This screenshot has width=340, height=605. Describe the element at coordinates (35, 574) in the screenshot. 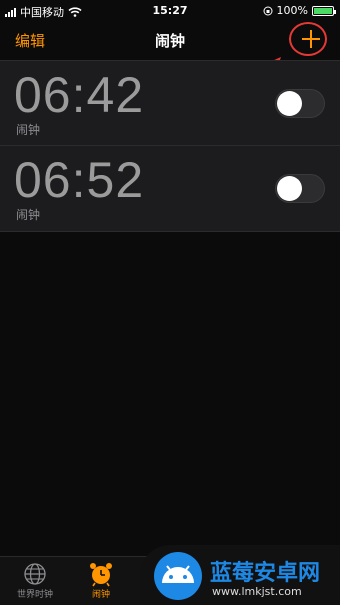

I see `globe-icon` at that location.